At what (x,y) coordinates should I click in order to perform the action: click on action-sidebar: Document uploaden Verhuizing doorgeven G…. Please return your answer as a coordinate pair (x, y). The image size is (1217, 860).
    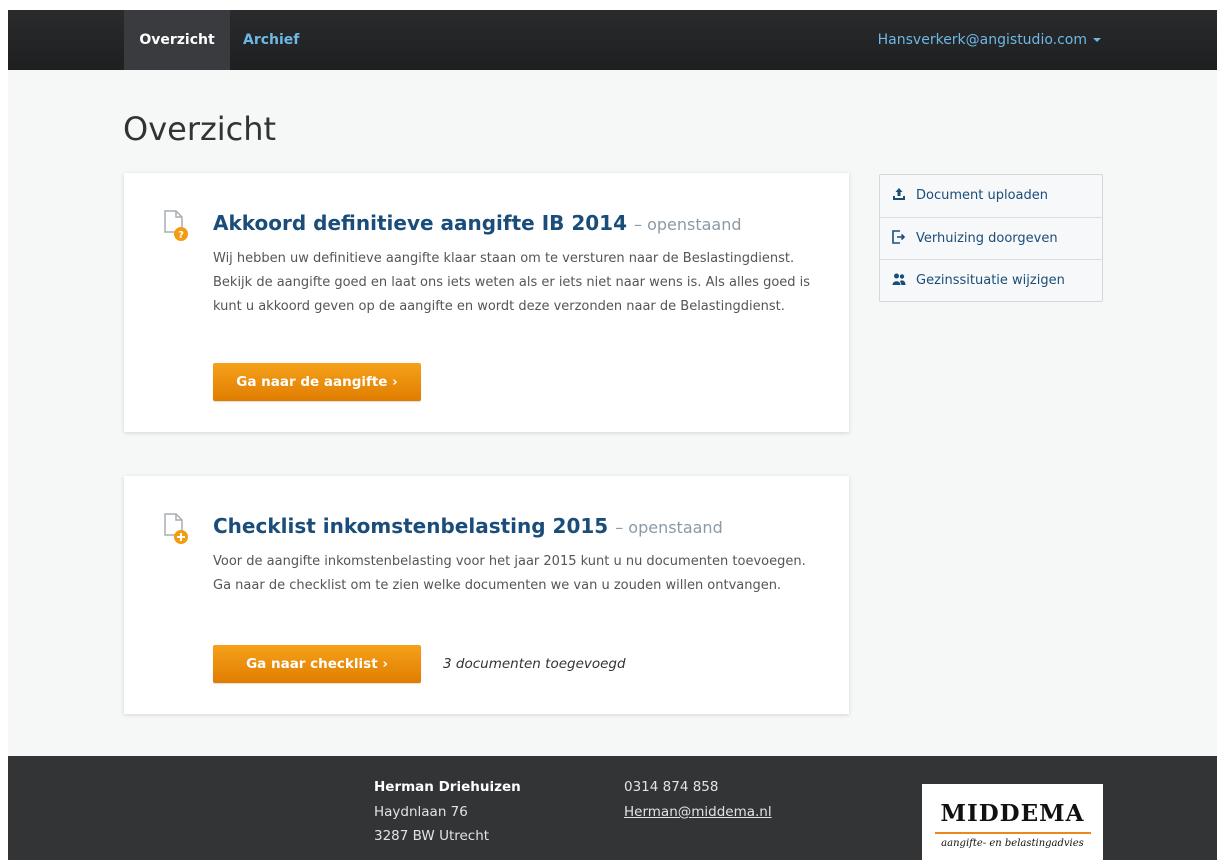
    Looking at the image, I should click on (991, 238).